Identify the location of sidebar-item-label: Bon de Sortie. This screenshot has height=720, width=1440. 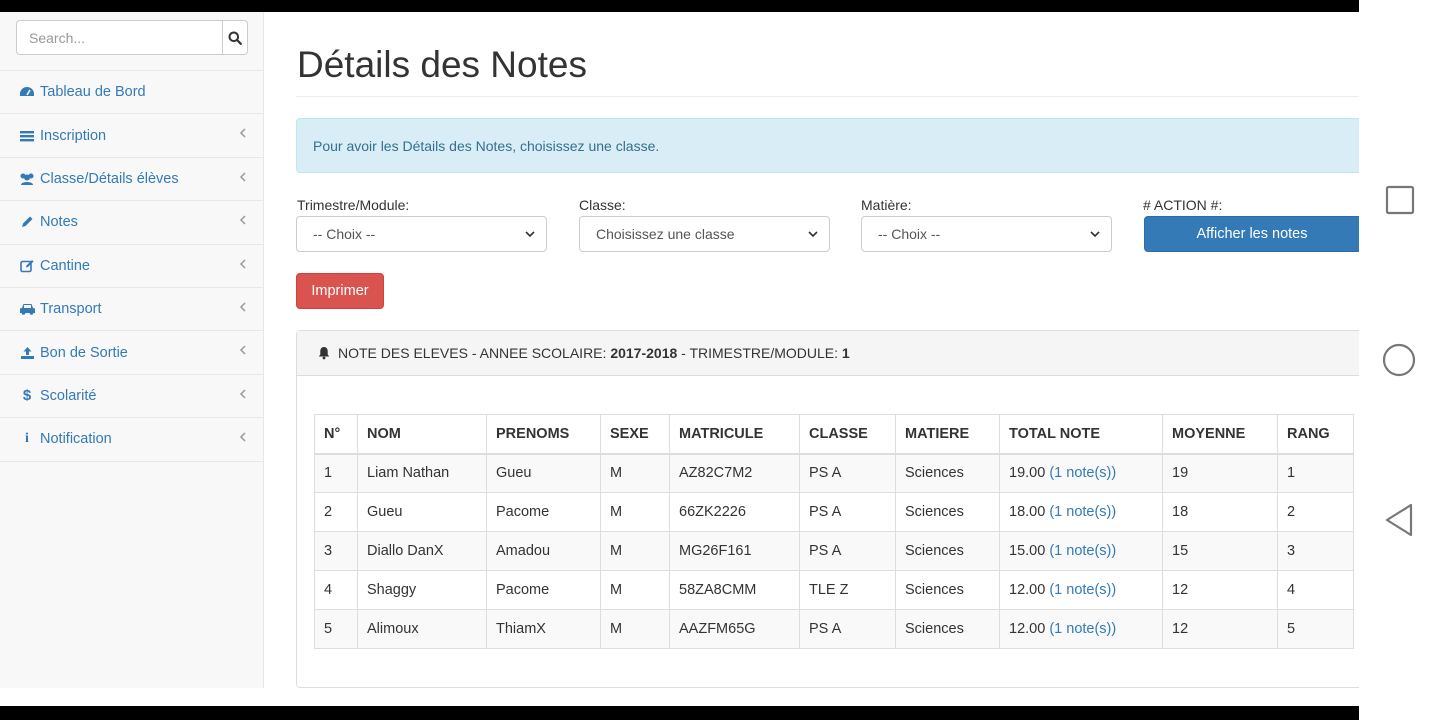
(84, 352).